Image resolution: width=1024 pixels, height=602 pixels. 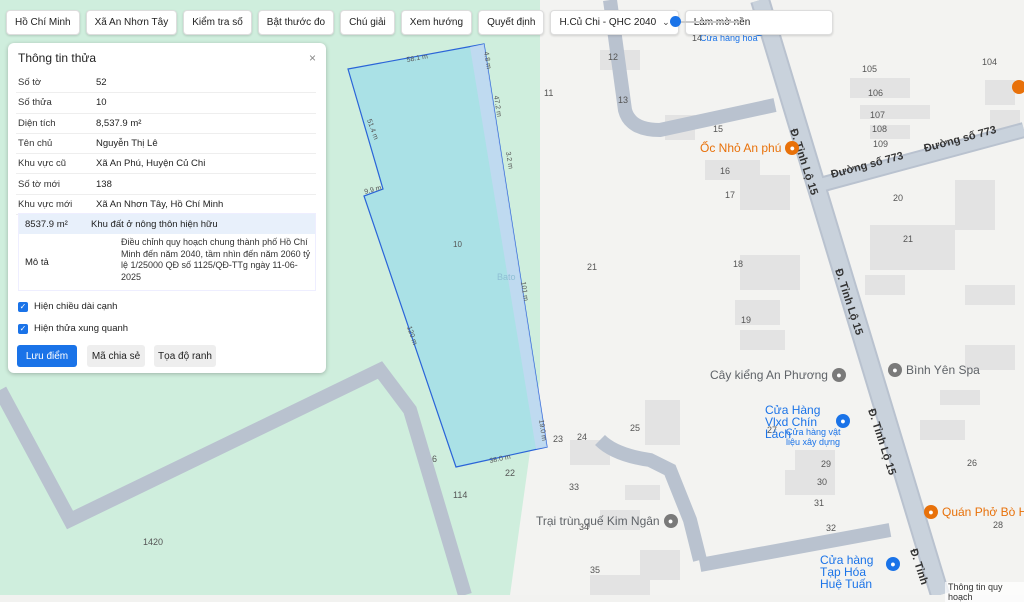 What do you see at coordinates (878, 115) in the screenshot?
I see `parcel-label: 107` at bounding box center [878, 115].